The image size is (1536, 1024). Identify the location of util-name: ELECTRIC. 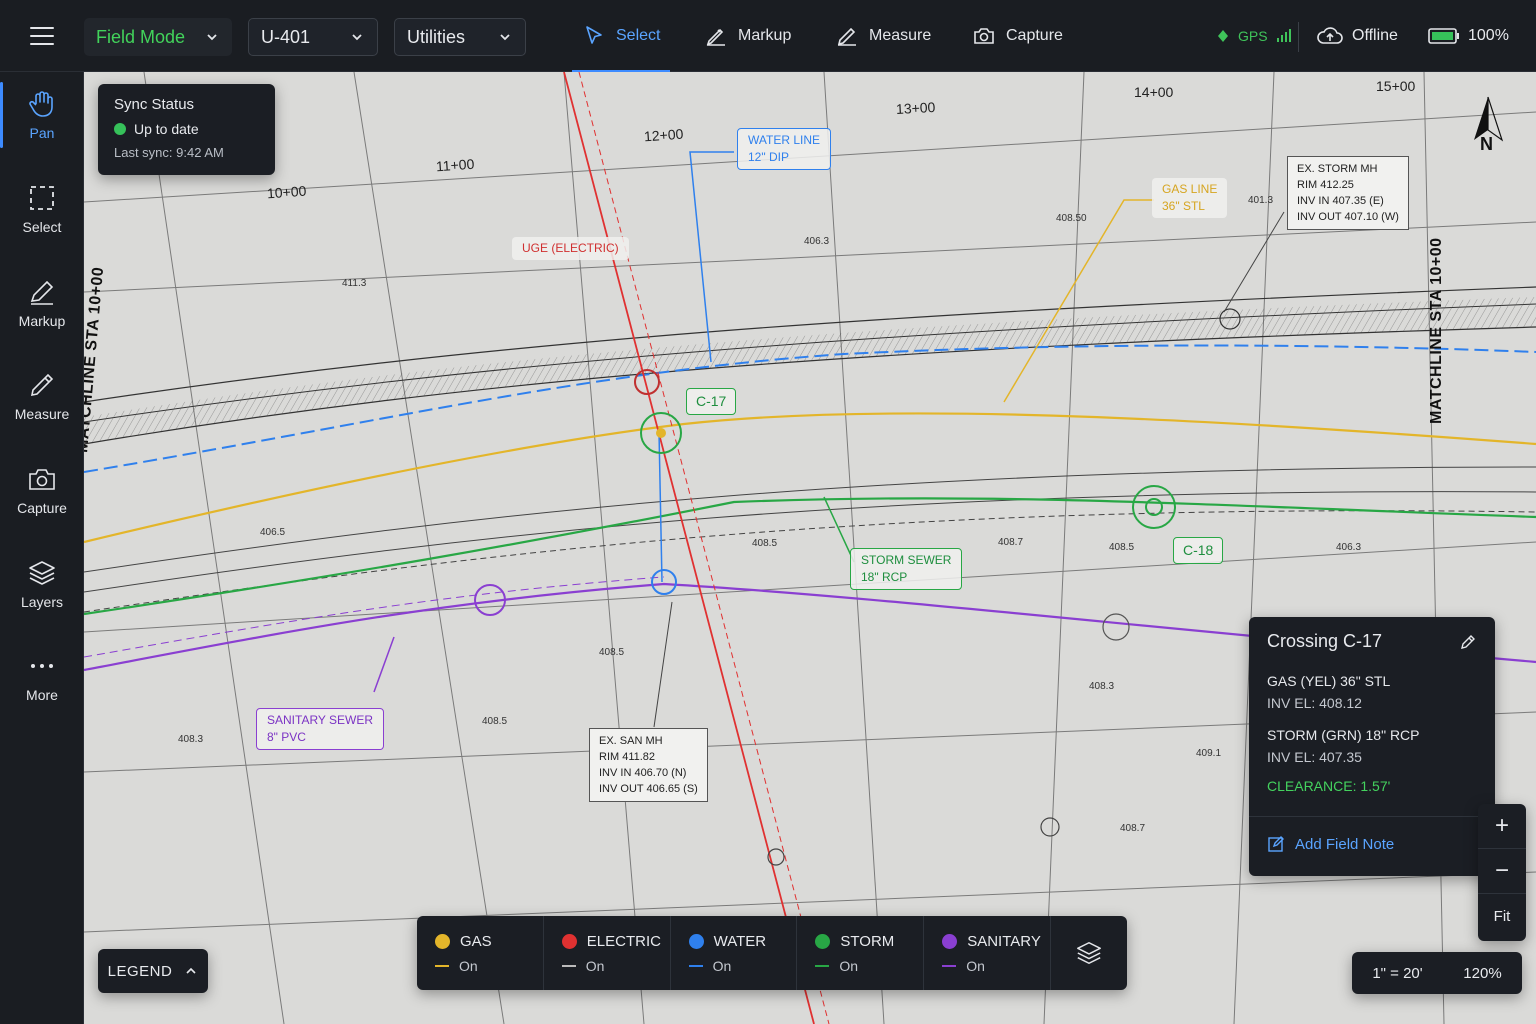
(623, 941).